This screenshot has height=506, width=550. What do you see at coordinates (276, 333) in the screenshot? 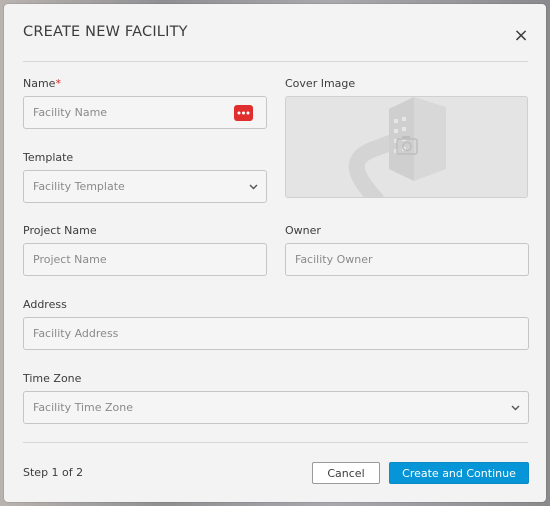
I see `facility-address-input: Facility Address` at bounding box center [276, 333].